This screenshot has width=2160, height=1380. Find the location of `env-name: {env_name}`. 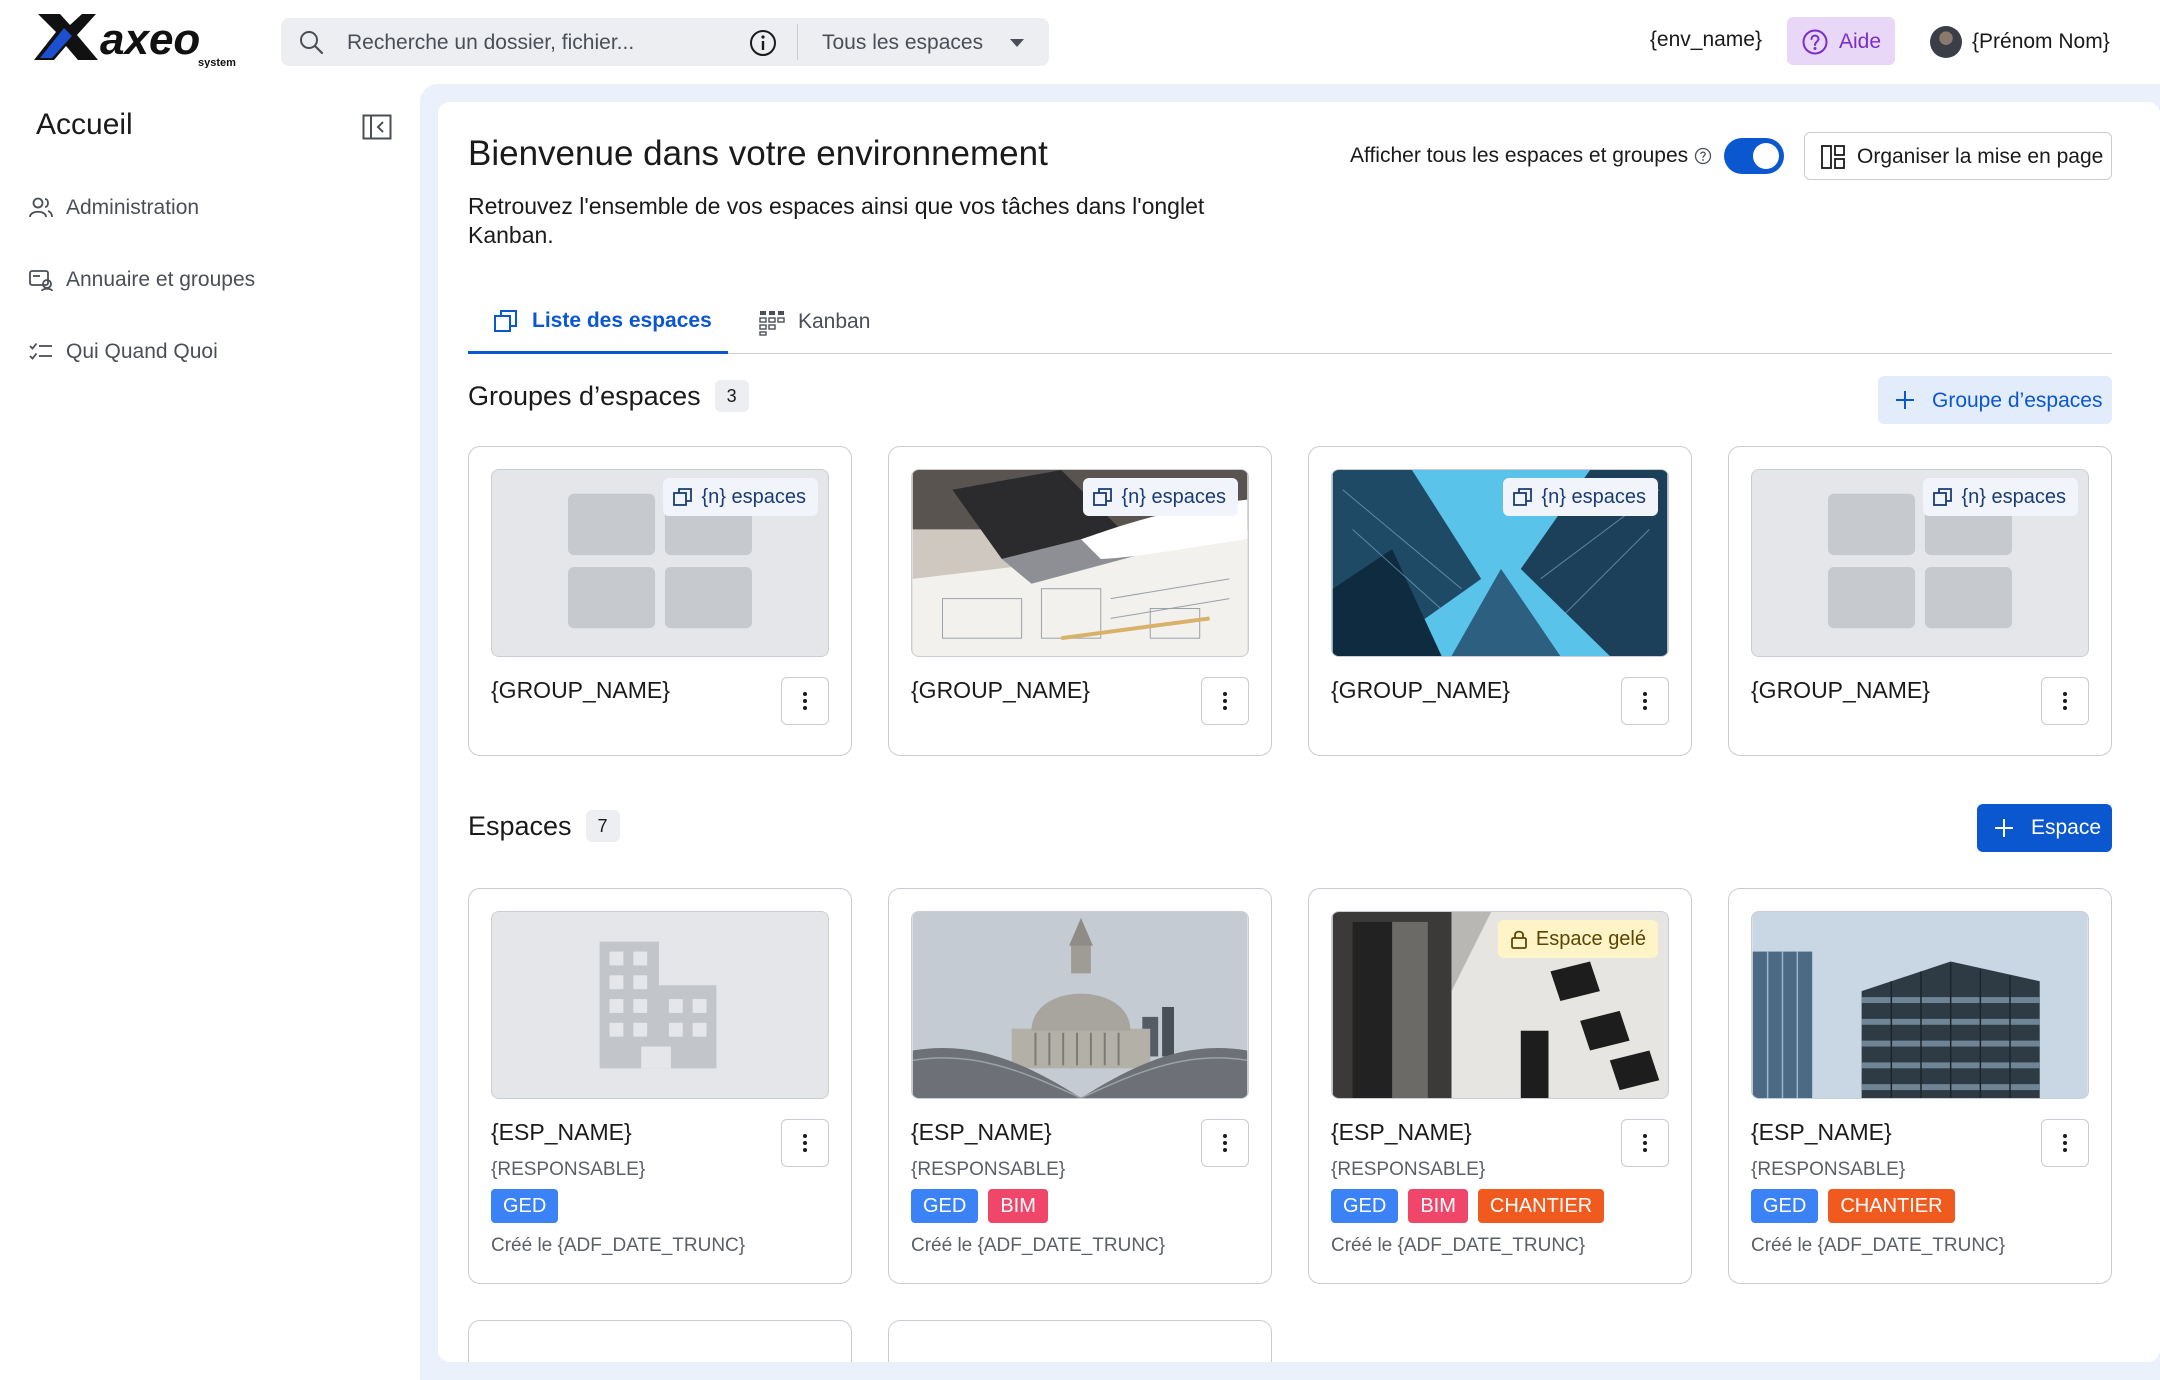

env-name: {env_name} is located at coordinates (1705, 39).